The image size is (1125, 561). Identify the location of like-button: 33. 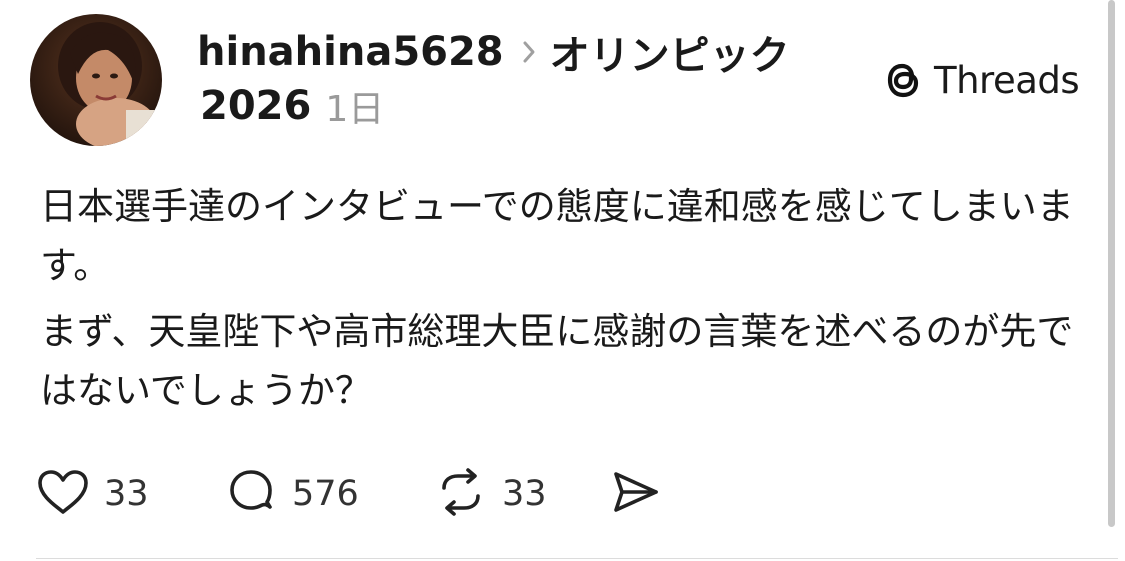
(131, 494).